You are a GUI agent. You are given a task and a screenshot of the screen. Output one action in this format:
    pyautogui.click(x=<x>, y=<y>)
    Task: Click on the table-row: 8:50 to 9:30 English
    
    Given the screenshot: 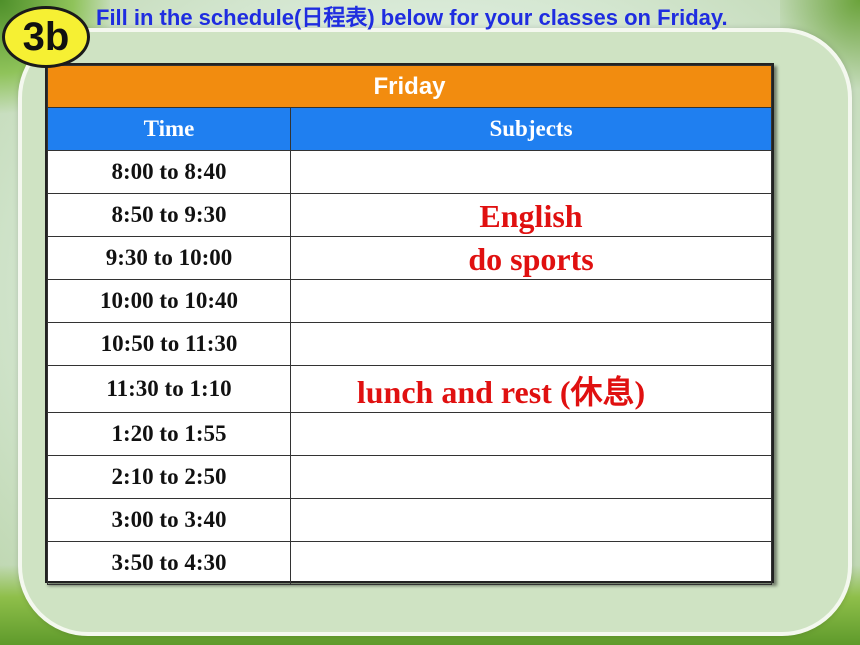 What is the action you would take?
    pyautogui.click(x=409, y=215)
    